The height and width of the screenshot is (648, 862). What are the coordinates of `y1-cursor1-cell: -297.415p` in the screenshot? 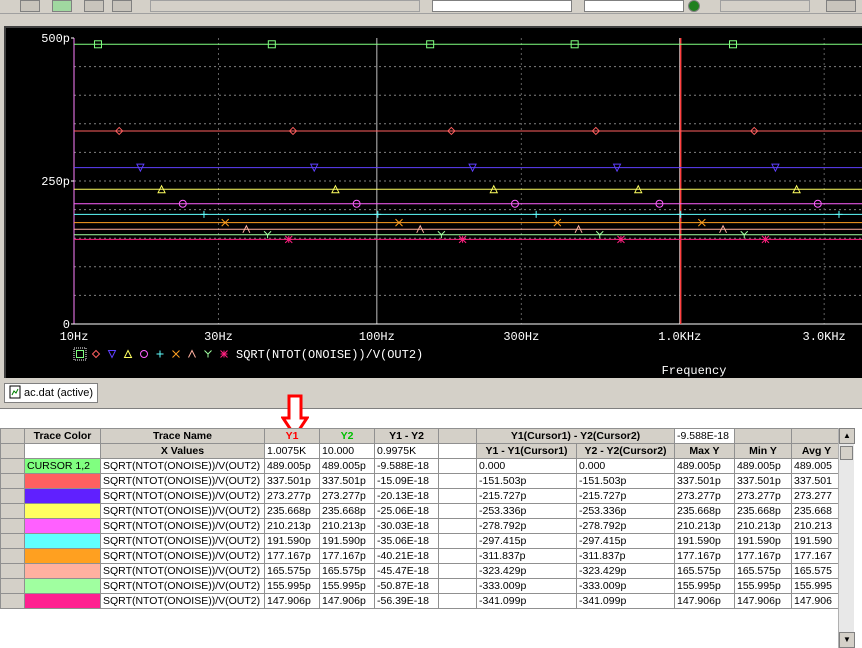 It's located at (526, 541).